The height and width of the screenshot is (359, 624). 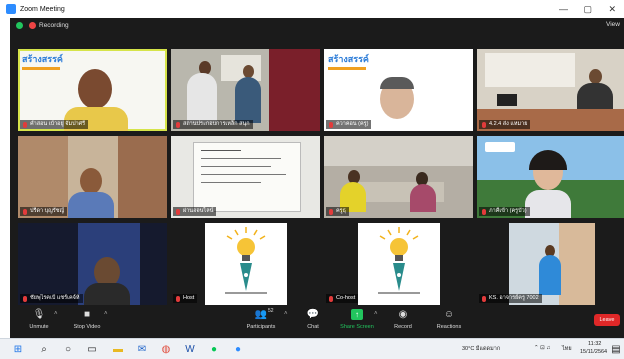 What do you see at coordinates (261, 323) in the screenshot?
I see `participants-button: 👥 Participants` at bounding box center [261, 323].